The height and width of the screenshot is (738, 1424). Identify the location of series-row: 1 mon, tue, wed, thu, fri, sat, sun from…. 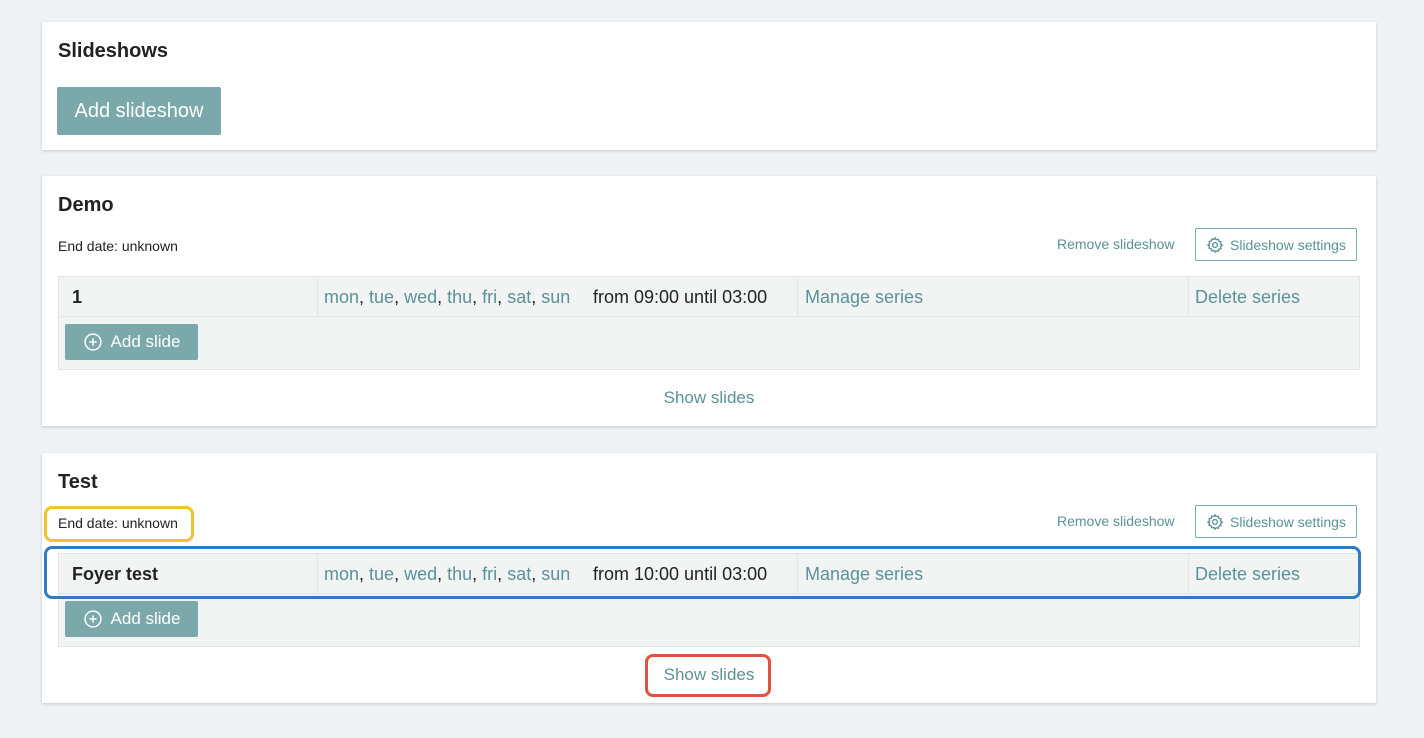
(709, 297).